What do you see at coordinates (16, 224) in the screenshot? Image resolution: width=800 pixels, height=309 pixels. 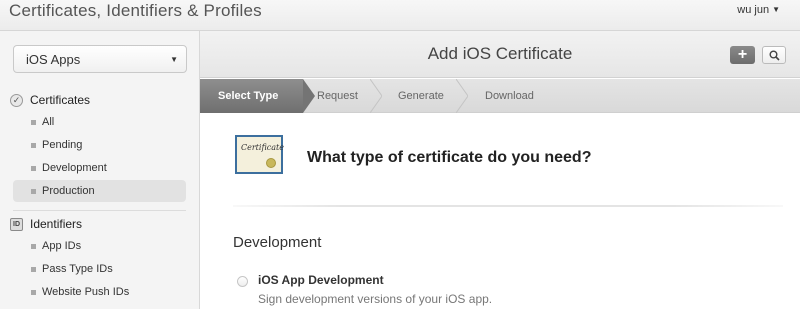 I see `id-icon: ID` at bounding box center [16, 224].